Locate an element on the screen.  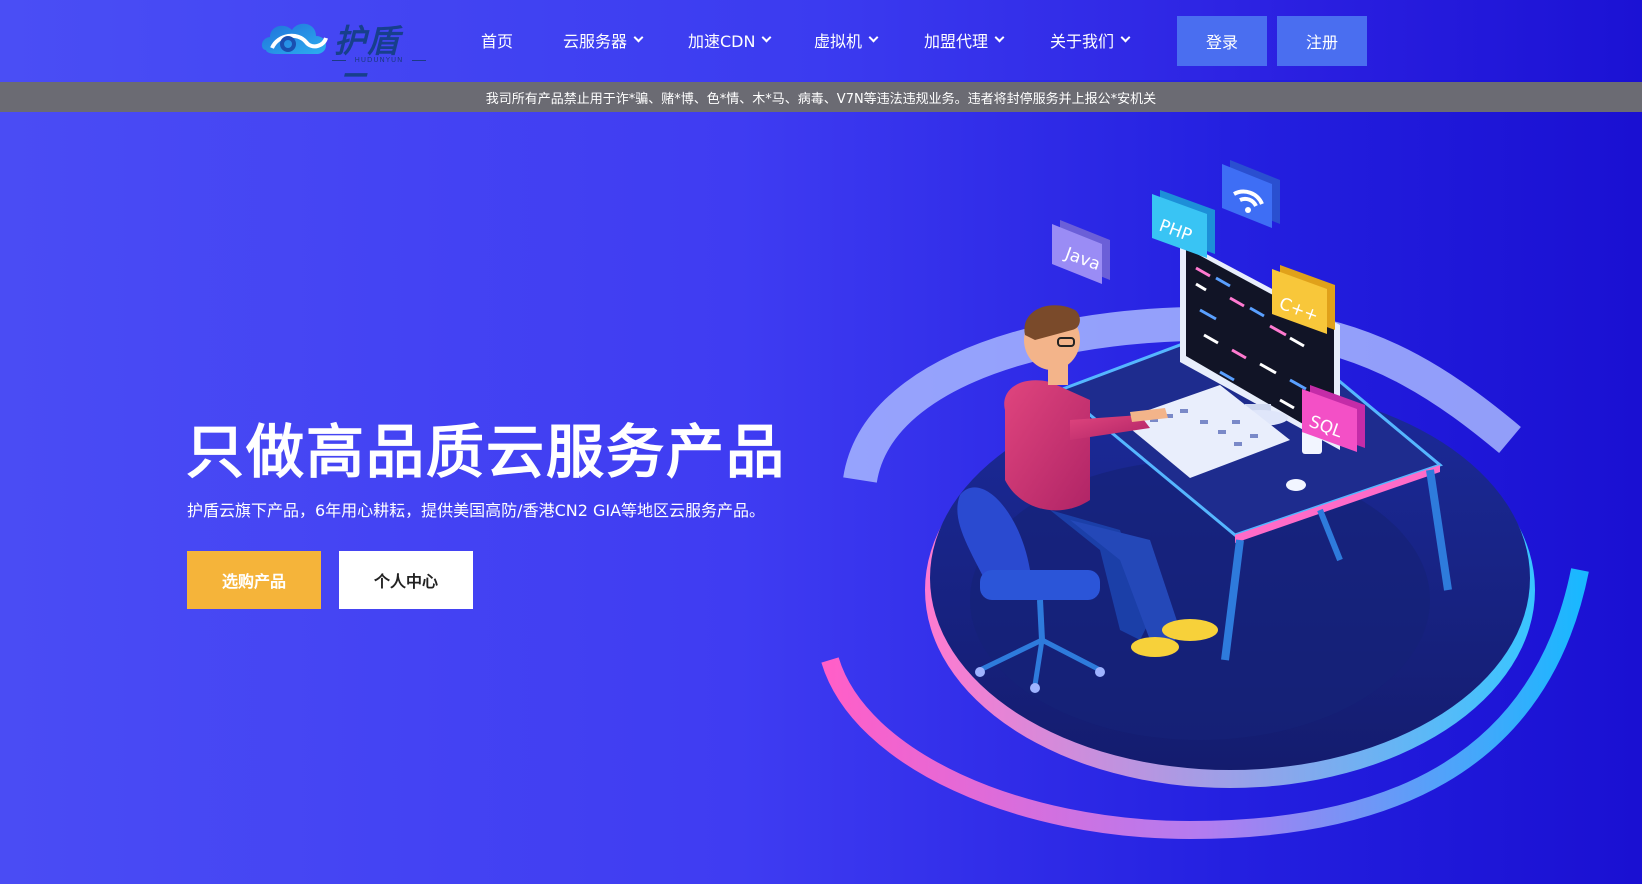
nav-cdn: 加速CDN is located at coordinates (730, 40).